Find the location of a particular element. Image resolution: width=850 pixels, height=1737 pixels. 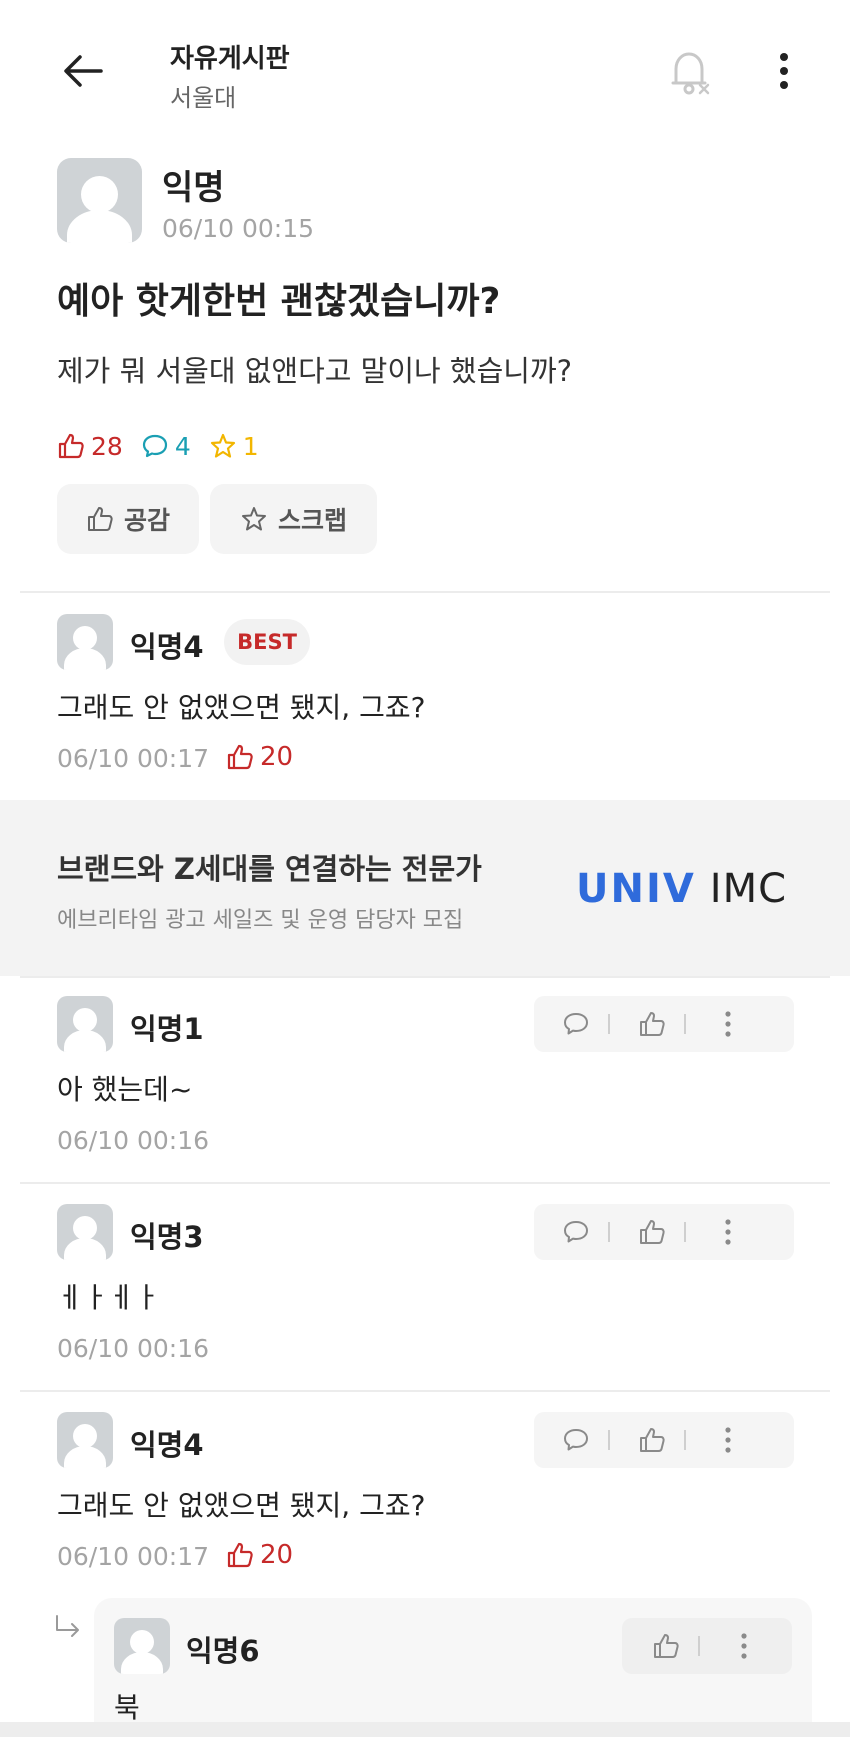

post-stats: 28 4 1 is located at coordinates (167, 446).